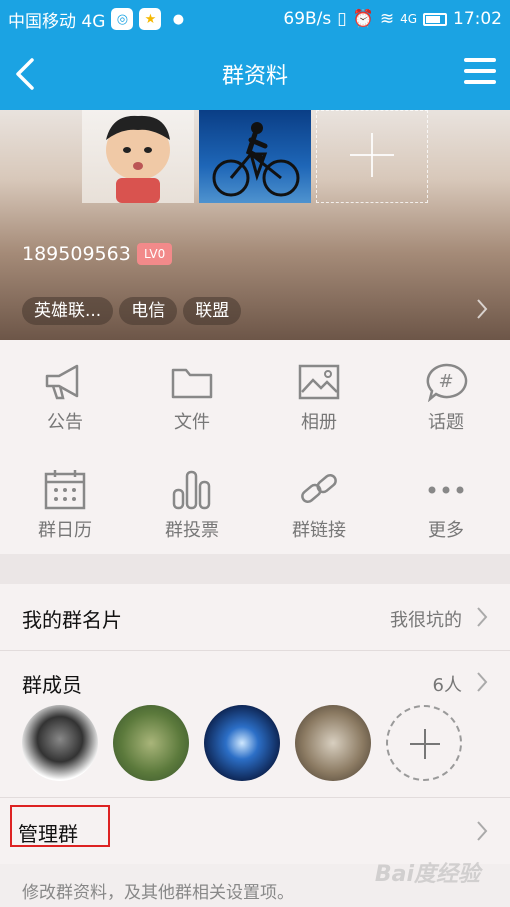 This screenshot has width=510, height=907. What do you see at coordinates (446, 505) in the screenshot?
I see `grid-item-more: 更多` at bounding box center [446, 505].